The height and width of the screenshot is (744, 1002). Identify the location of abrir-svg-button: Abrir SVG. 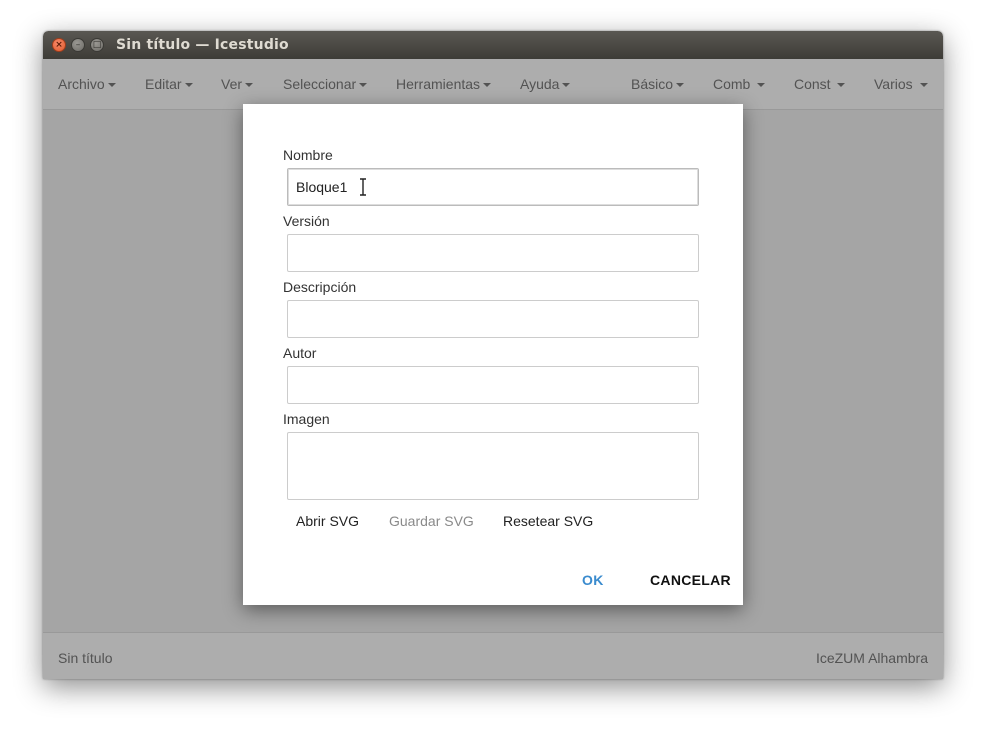
(327, 521).